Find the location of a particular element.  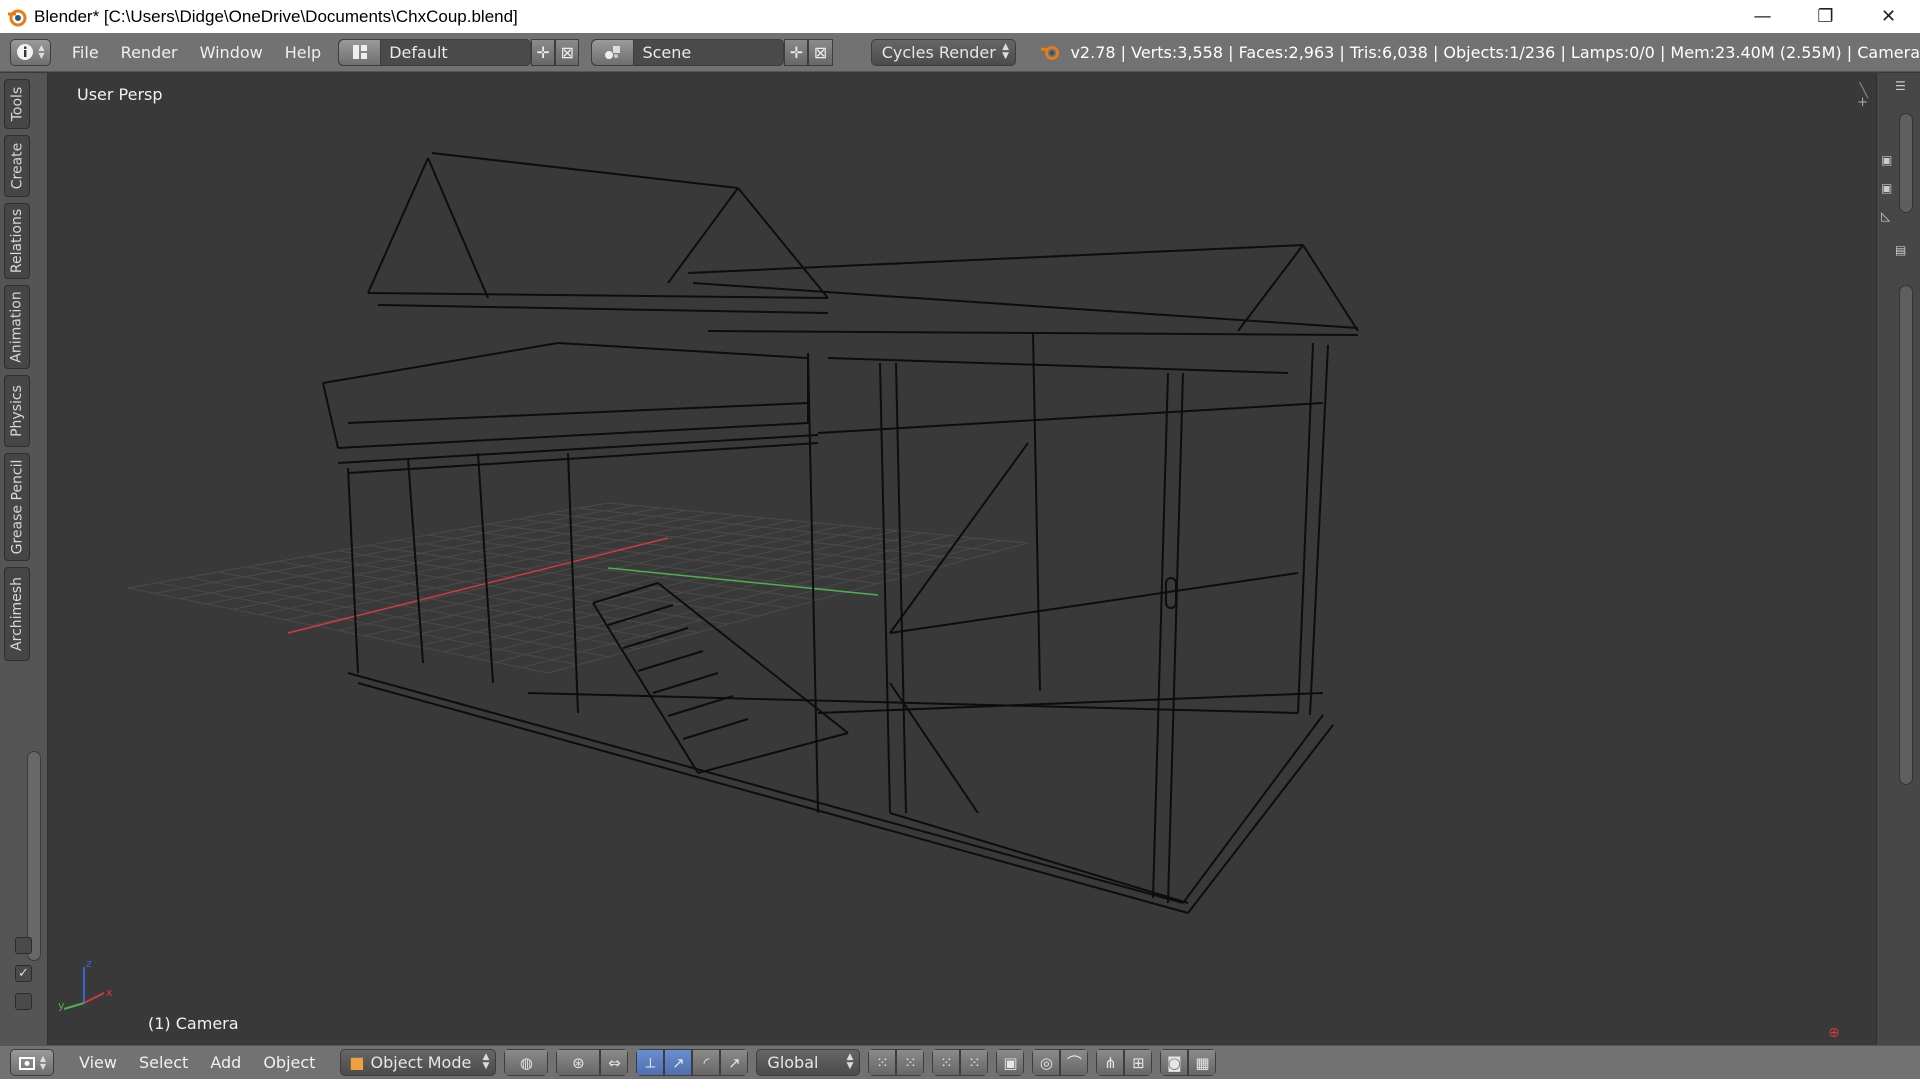

add-scene-button: ✛ is located at coordinates (796, 52).